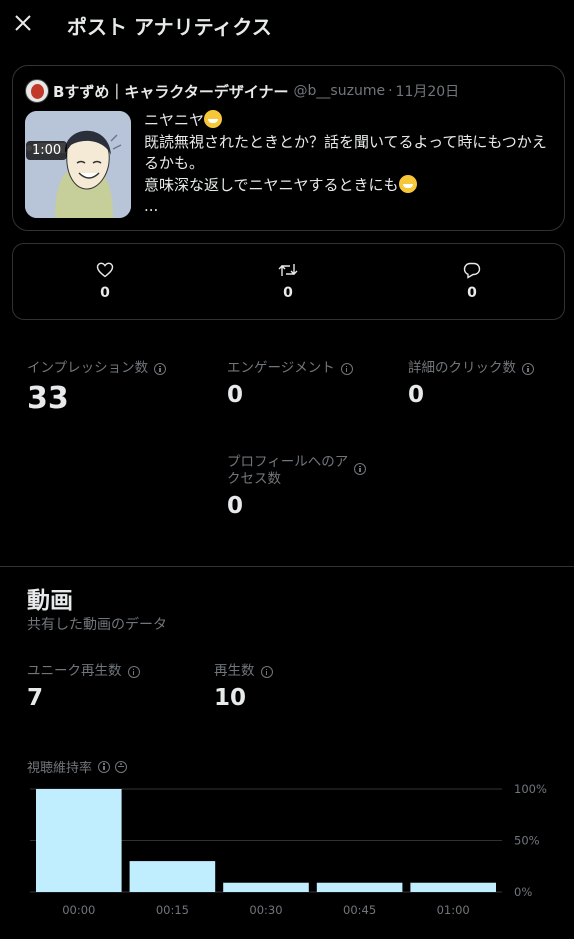 This screenshot has width=574, height=939. What do you see at coordinates (88, 368) in the screenshot?
I see `impressions-label: インプレッション数` at bounding box center [88, 368].